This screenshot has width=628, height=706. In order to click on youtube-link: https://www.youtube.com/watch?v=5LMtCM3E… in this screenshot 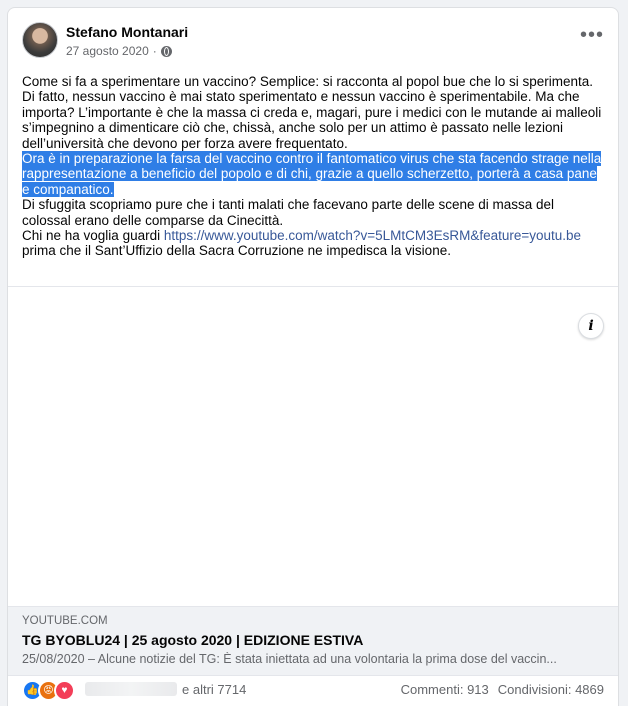, I will do `click(372, 235)`.